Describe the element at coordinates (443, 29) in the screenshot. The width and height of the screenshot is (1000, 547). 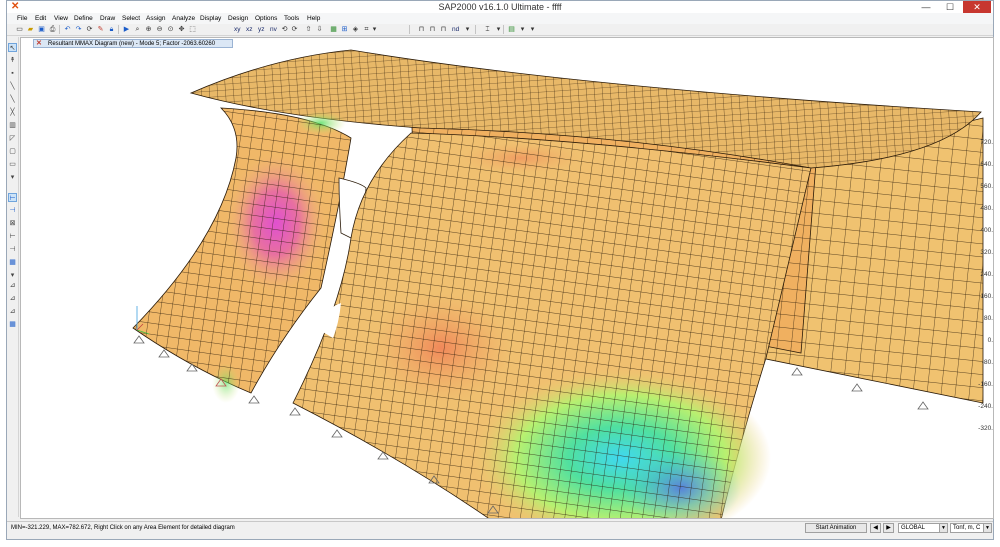
I see `show-deformed-icon: ⊓` at that location.